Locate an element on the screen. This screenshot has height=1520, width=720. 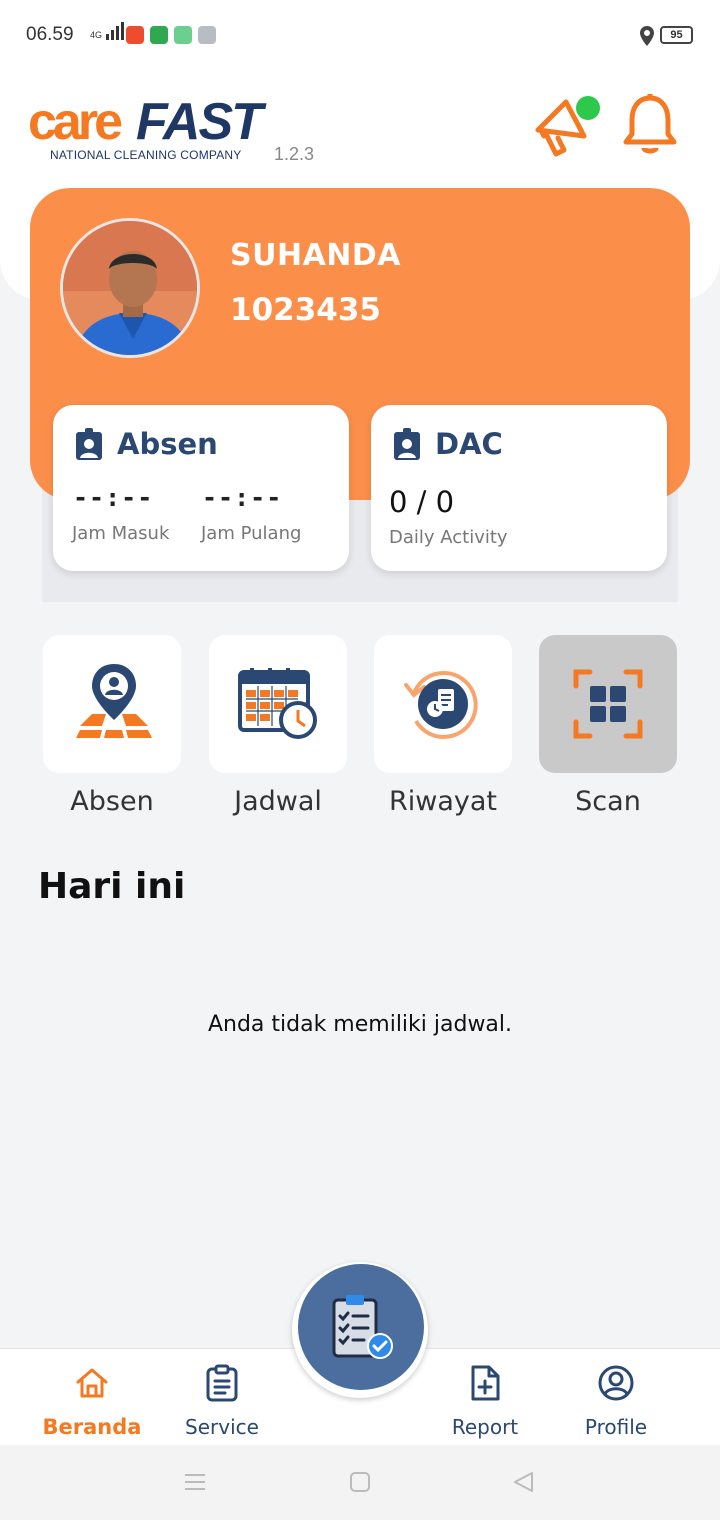
shopee-icon is located at coordinates (135, 35).